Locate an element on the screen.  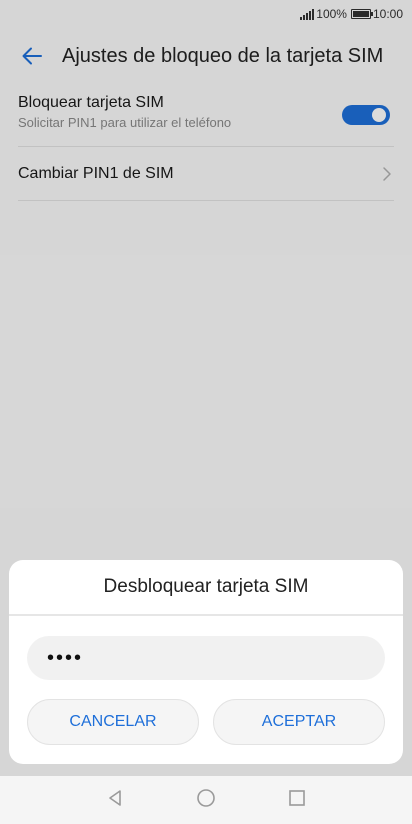
accept-button: ACEPTAR is located at coordinates (299, 722).